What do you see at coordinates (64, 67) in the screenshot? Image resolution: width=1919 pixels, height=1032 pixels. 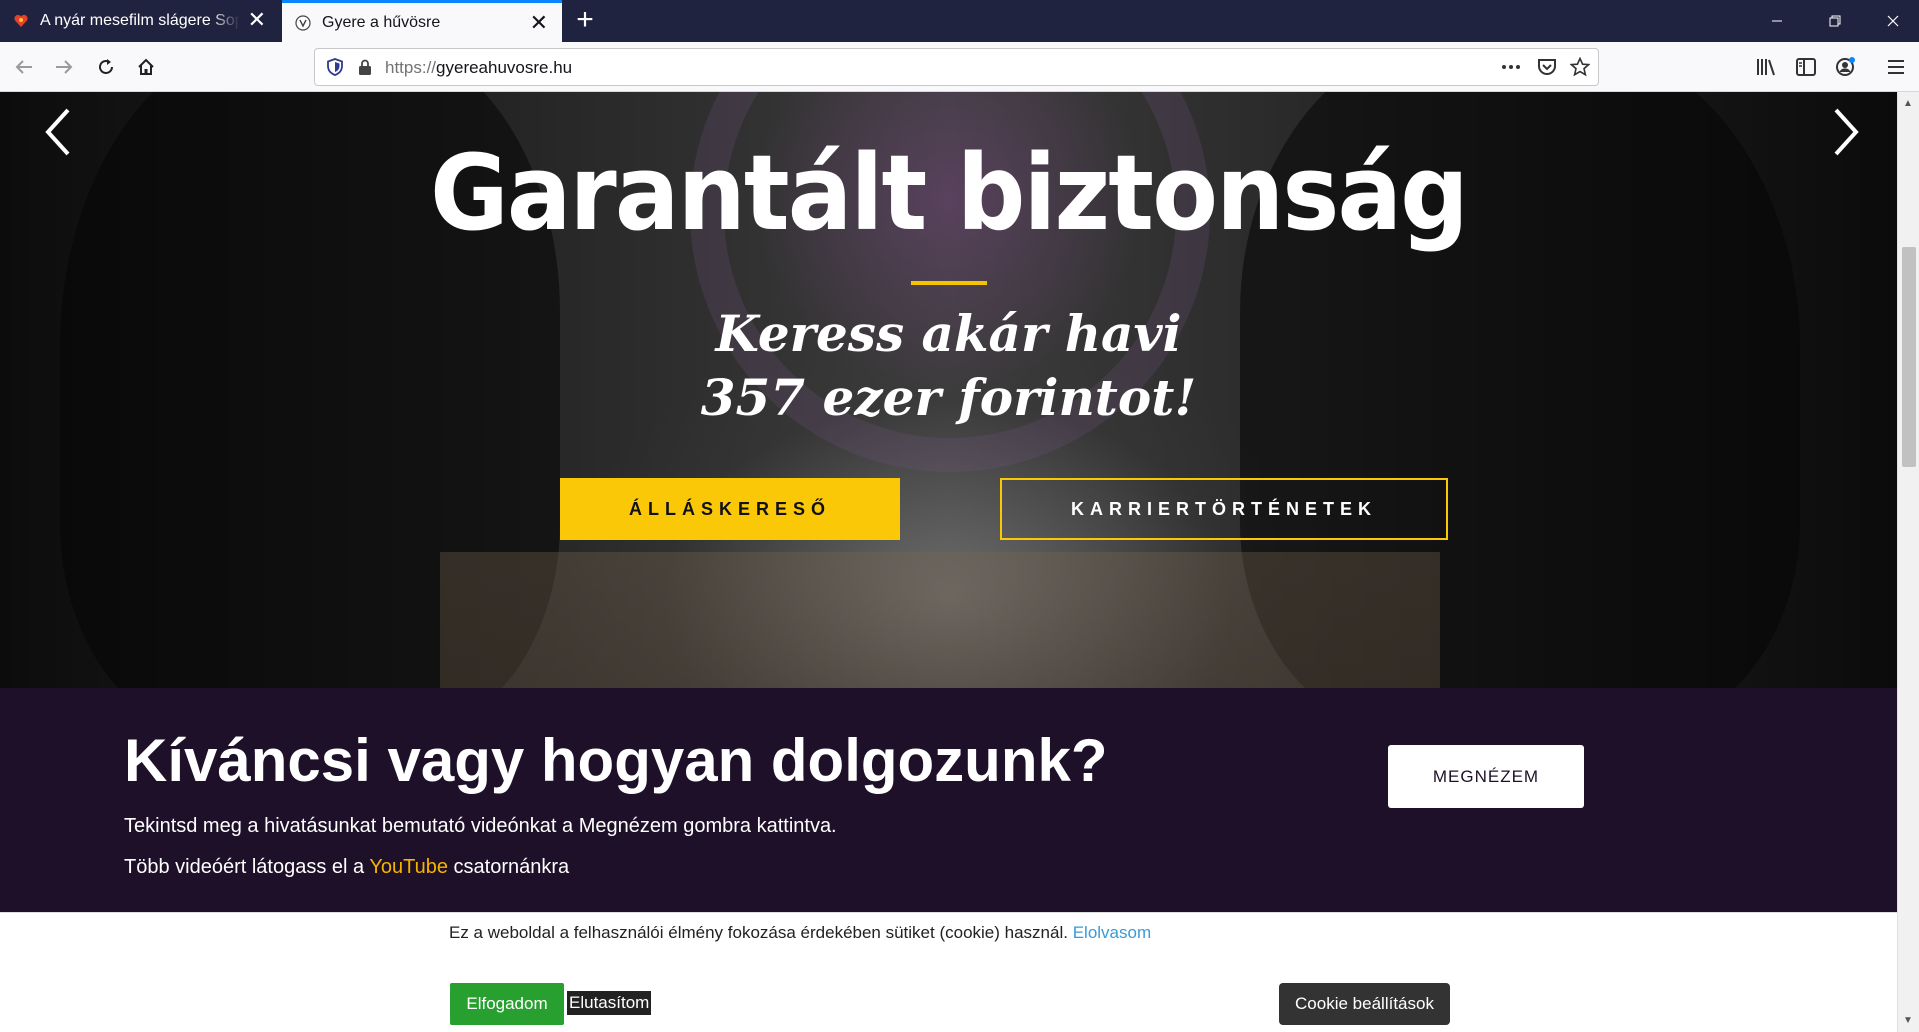 I see `forward-arrow-icon` at bounding box center [64, 67].